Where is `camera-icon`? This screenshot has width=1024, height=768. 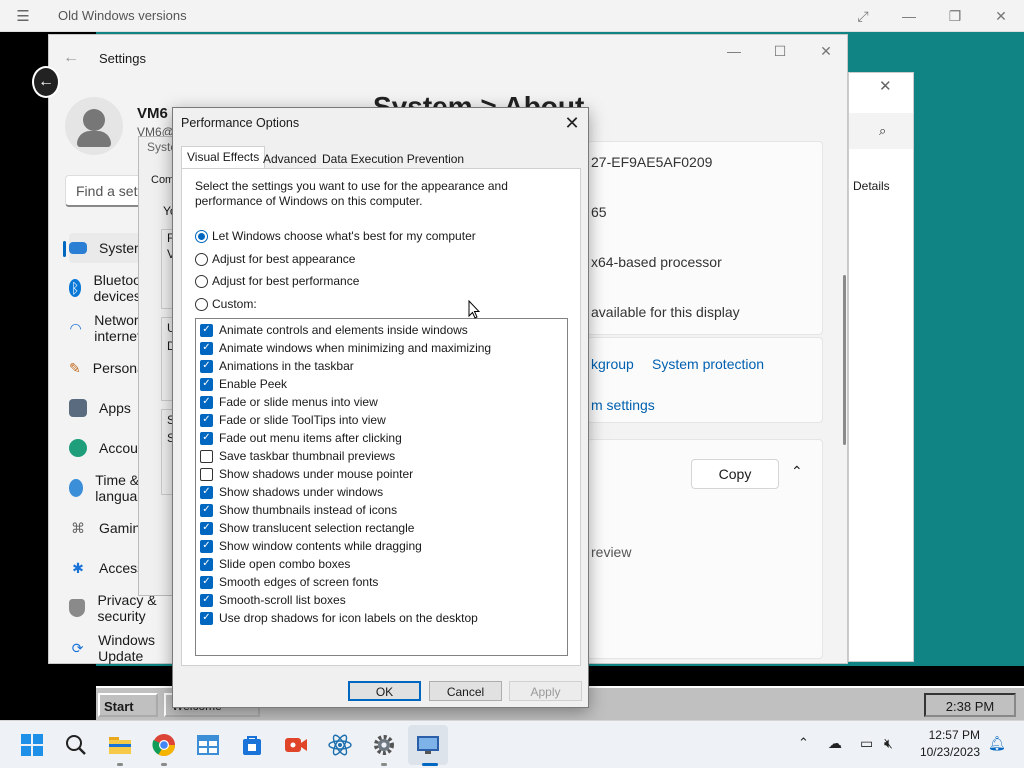 camera-icon is located at coordinates (296, 745).